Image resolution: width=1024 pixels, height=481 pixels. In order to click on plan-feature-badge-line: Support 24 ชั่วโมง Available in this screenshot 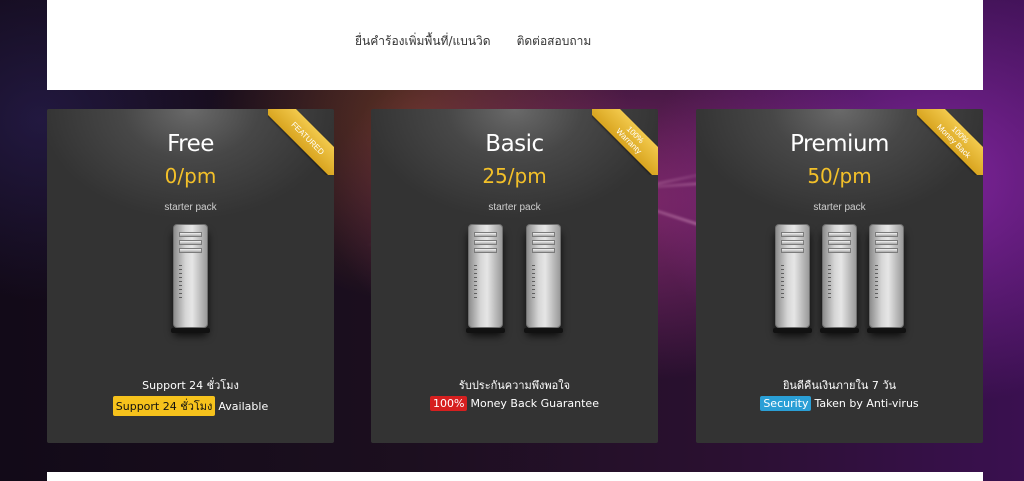, I will do `click(190, 406)`.